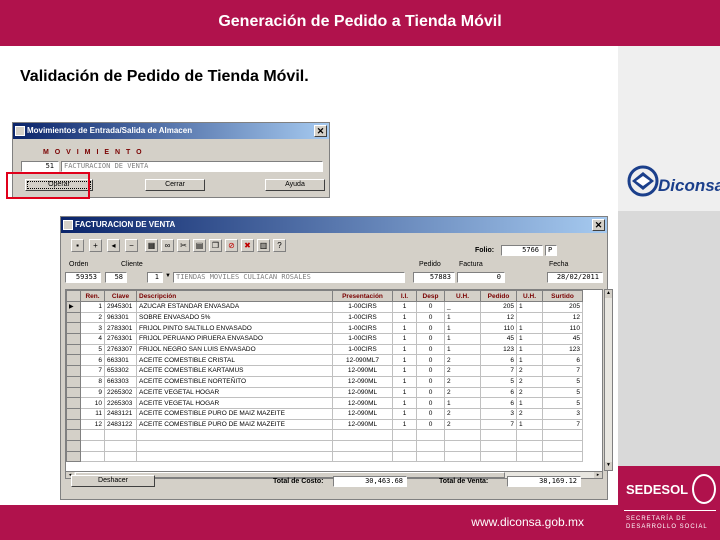  What do you see at coordinates (434, 277) in the screenshot?
I see `pedido-field: 57883` at bounding box center [434, 277].